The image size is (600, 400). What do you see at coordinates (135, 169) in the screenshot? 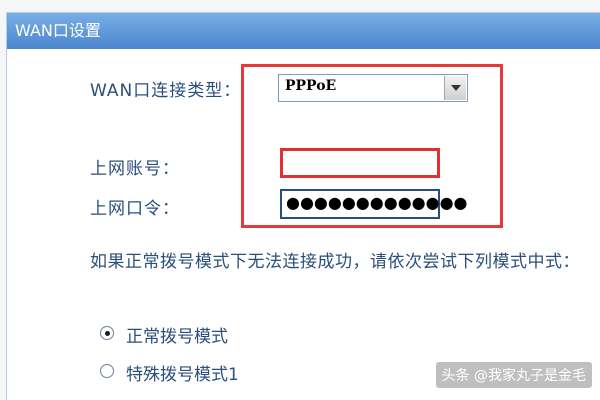
I see `account-label: 上网账号：` at bounding box center [135, 169].